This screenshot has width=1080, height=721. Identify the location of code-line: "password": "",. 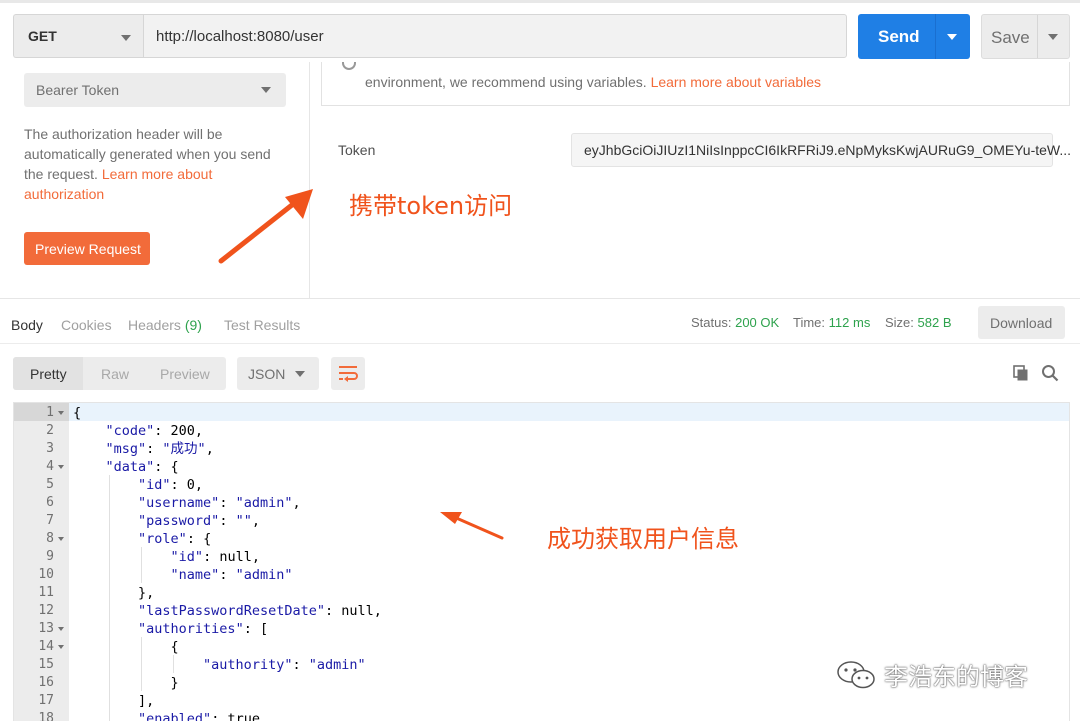
(199, 521).